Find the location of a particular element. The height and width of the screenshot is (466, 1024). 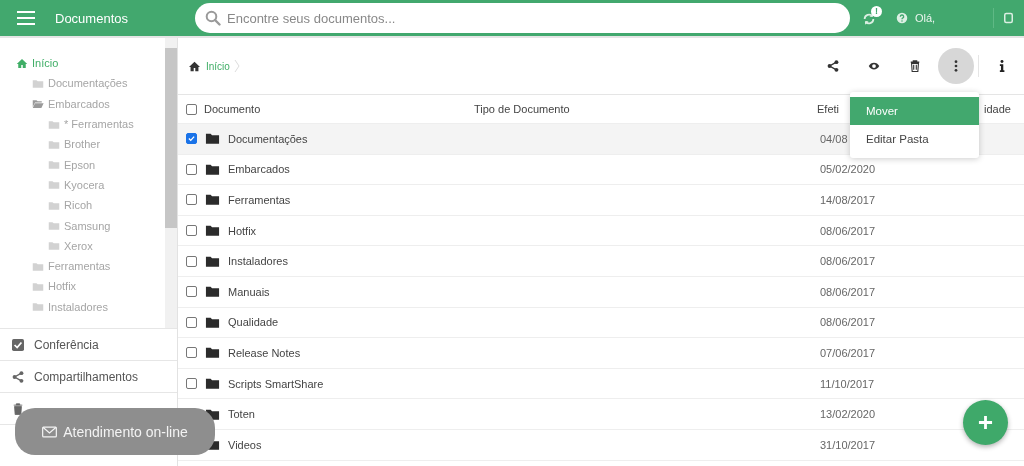

help-icon is located at coordinates (902, 18).